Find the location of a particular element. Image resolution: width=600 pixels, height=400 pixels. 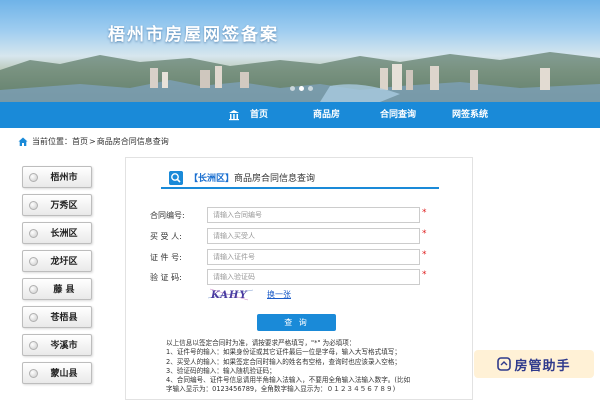

sidebar-item-label: 龙圩区 is located at coordinates (64, 262).